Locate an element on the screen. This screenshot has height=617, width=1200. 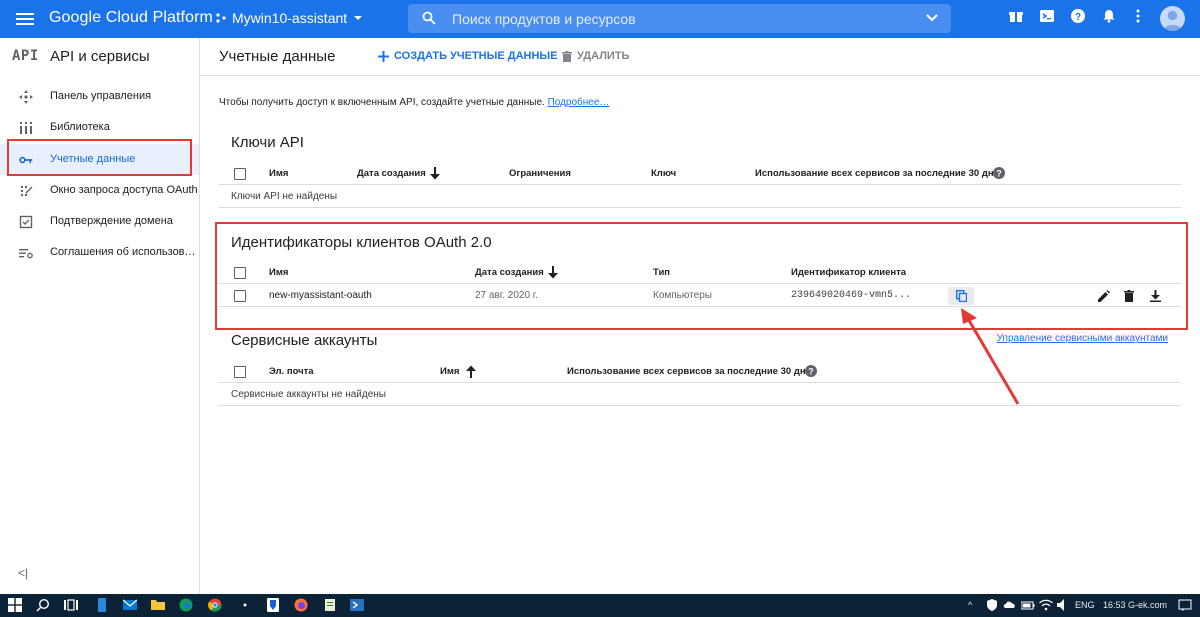
sidebar-title: API и сервисы is located at coordinates (100, 56).